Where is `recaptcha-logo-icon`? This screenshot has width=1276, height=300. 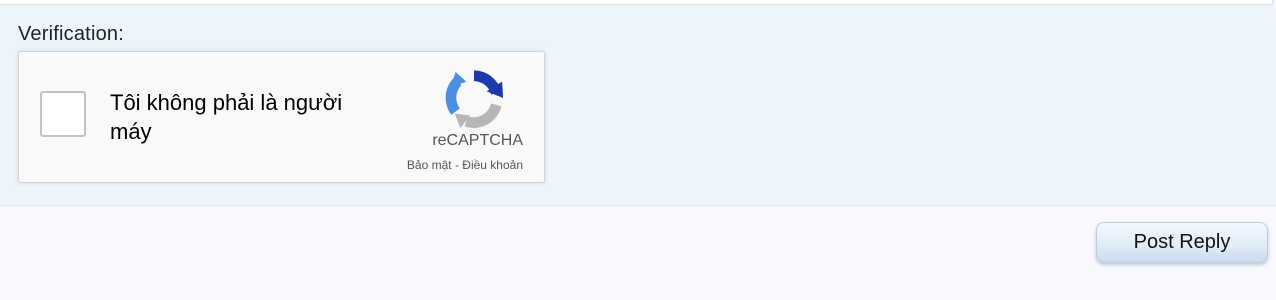 recaptcha-logo-icon is located at coordinates (474, 99).